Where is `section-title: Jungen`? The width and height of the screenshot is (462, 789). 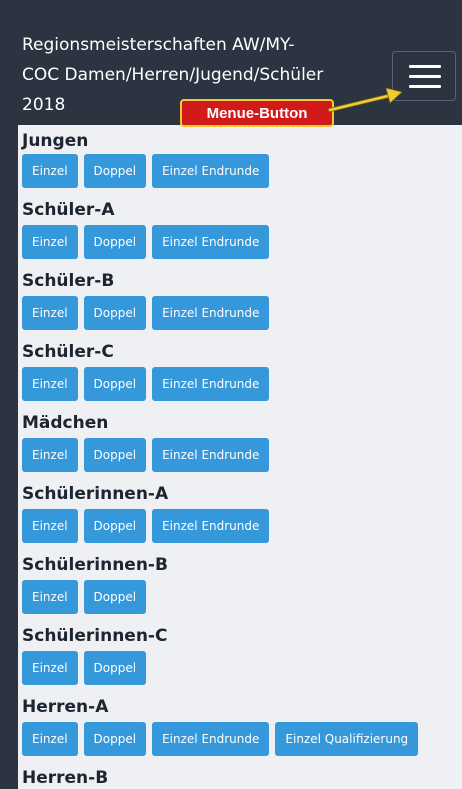 section-title: Jungen is located at coordinates (55, 141).